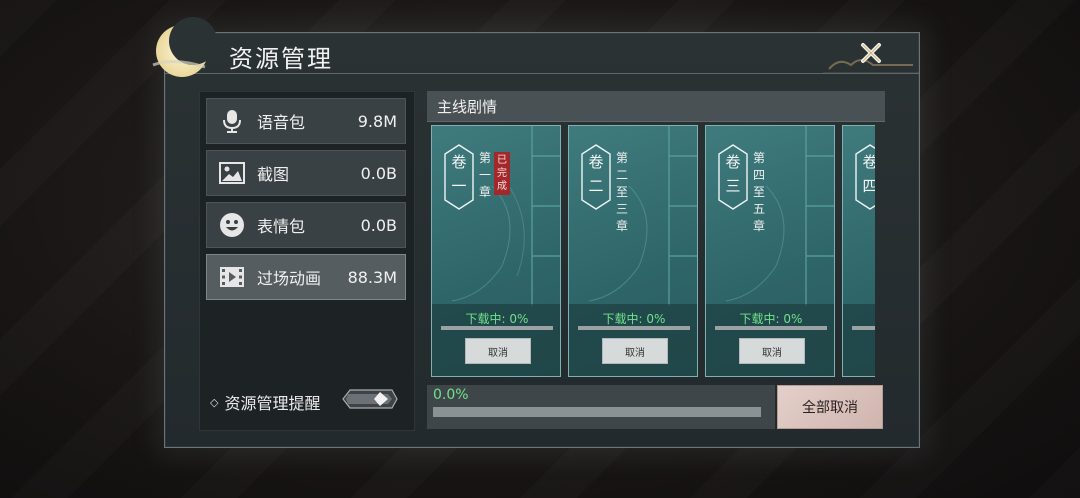  I want to click on volume-card: 卷二 第二至三章 下载中: 0% 取消, so click(633, 251).